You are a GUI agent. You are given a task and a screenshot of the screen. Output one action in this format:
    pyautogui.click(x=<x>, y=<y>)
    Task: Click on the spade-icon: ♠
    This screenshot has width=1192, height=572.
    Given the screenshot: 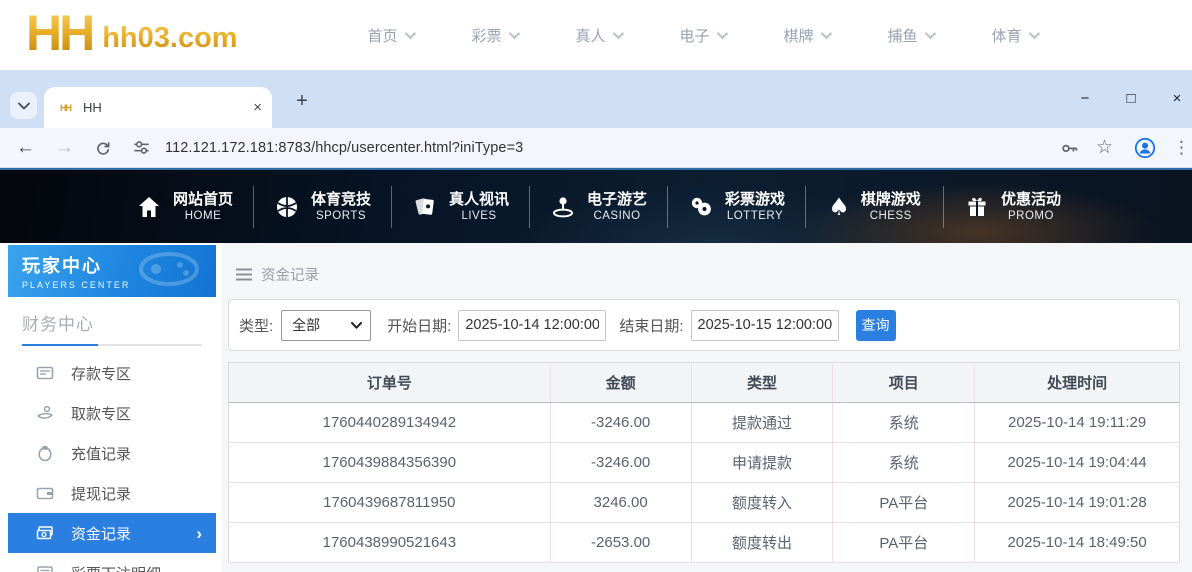 What is the action you would take?
    pyautogui.click(x=839, y=206)
    